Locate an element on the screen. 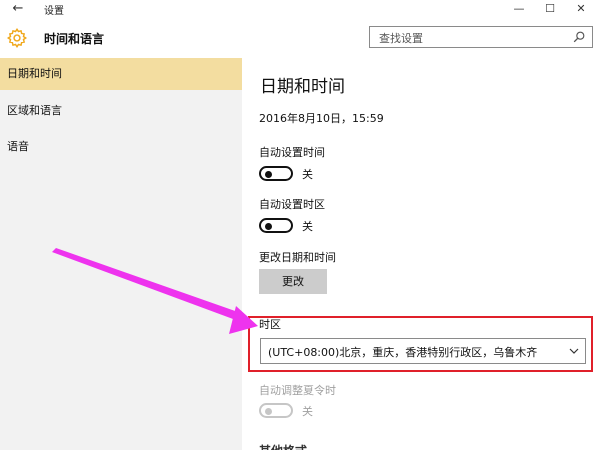 The width and height of the screenshot is (598, 450). dst-label: 自动调整夏令时 is located at coordinates (297, 390).